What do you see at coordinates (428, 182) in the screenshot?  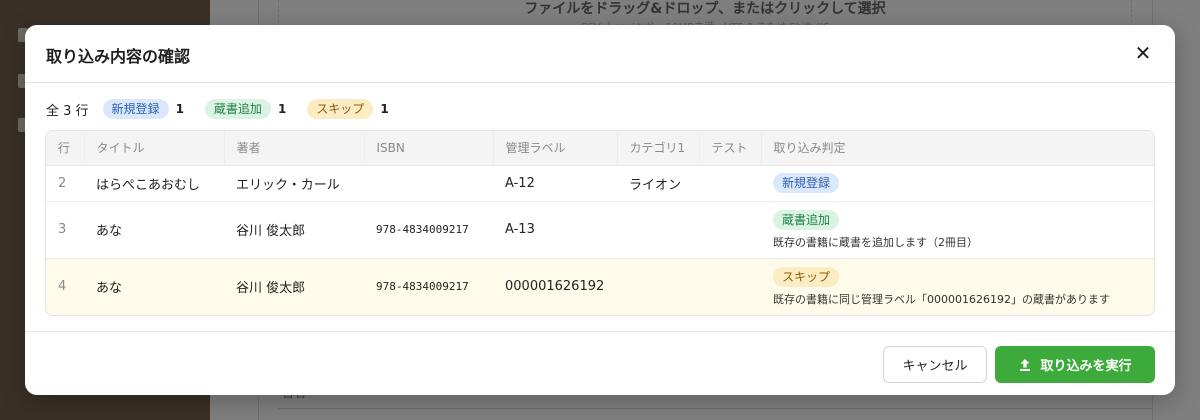 I see `cell-isbn` at bounding box center [428, 182].